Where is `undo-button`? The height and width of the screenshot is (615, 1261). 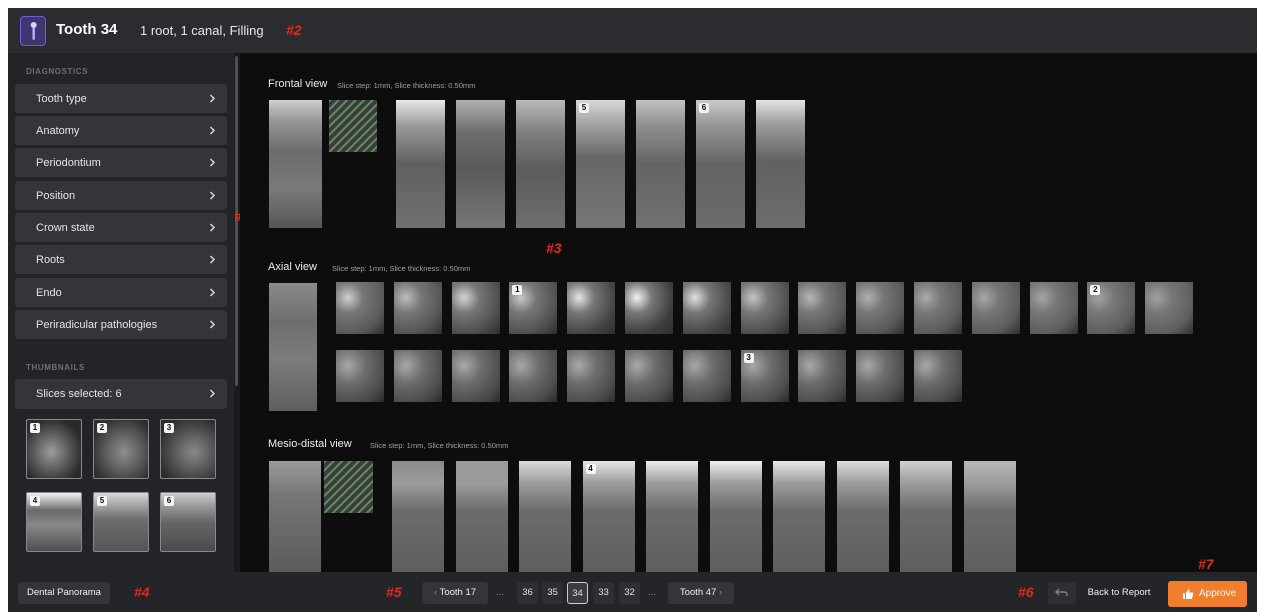 undo-button is located at coordinates (1062, 593).